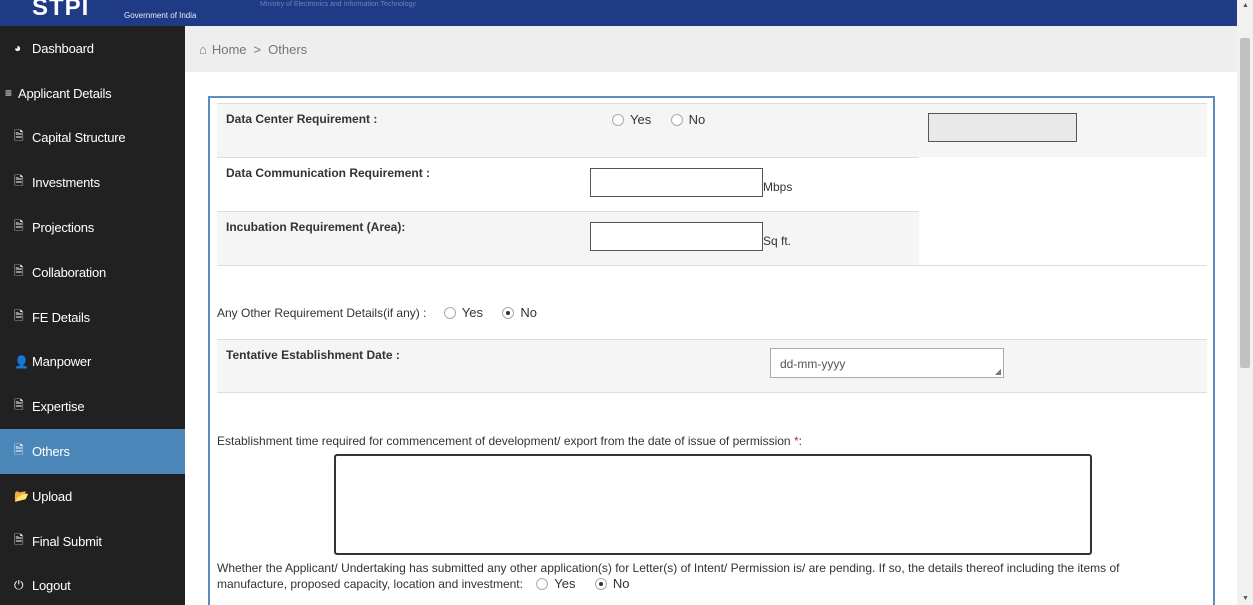 This screenshot has height=605, width=1253. I want to click on sidebar-item-label: Projections, so click(63, 228).